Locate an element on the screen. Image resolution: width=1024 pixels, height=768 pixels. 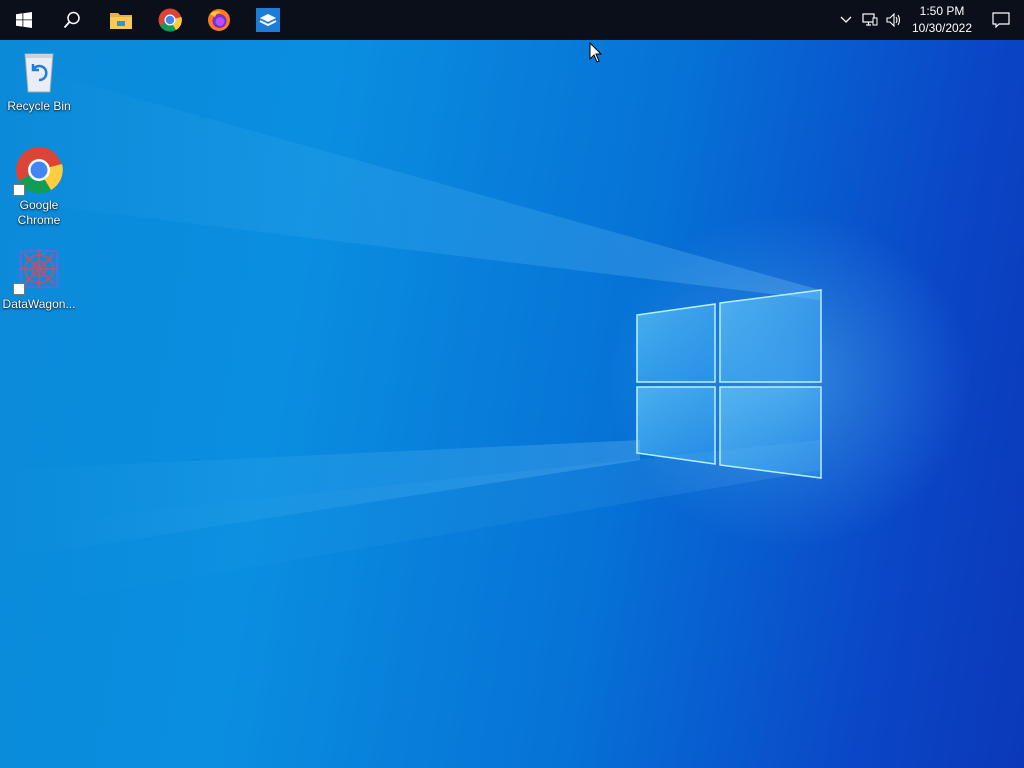
system-tray: 1:50 PM 10/30/2022 is located at coordinates (929, 20).